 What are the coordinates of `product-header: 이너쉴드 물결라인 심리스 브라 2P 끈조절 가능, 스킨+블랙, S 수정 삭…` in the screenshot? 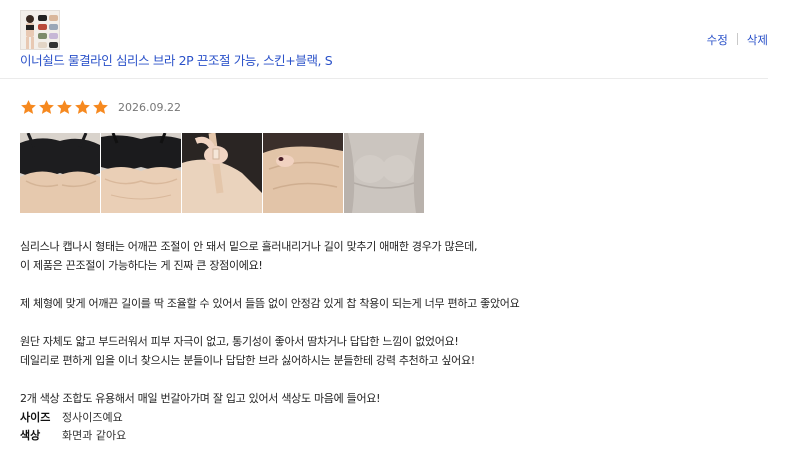 It's located at (394, 44).